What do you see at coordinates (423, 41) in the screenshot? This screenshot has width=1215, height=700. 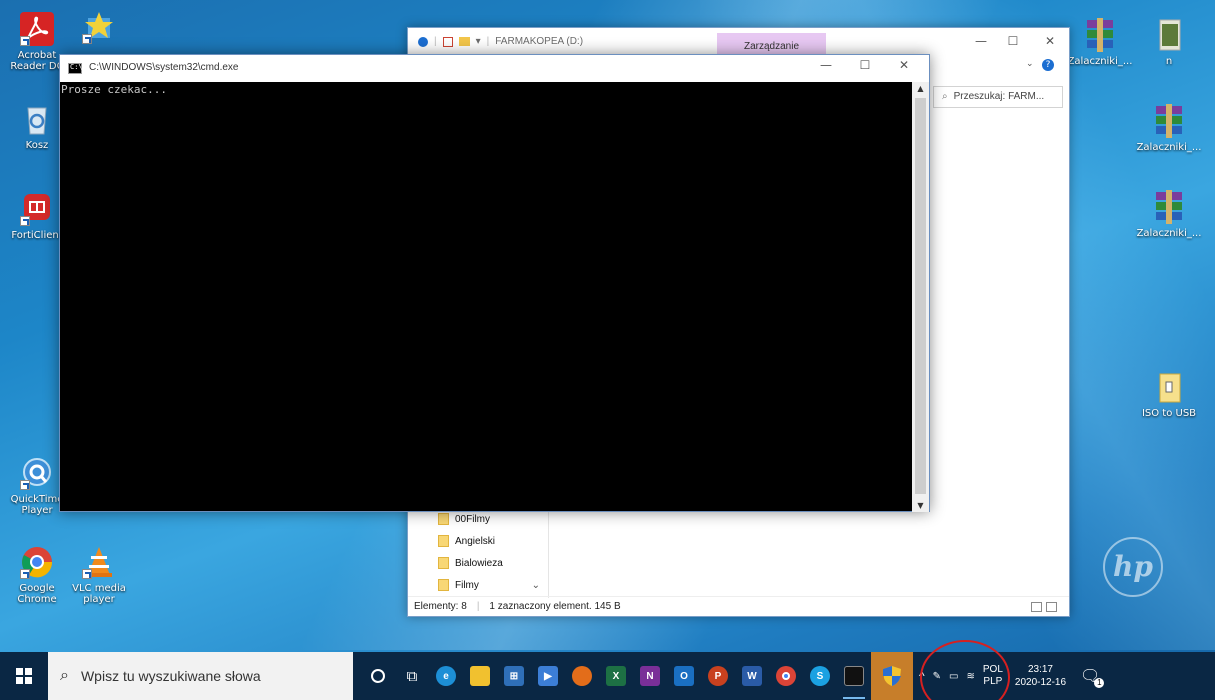 I see `properties-icon` at bounding box center [423, 41].